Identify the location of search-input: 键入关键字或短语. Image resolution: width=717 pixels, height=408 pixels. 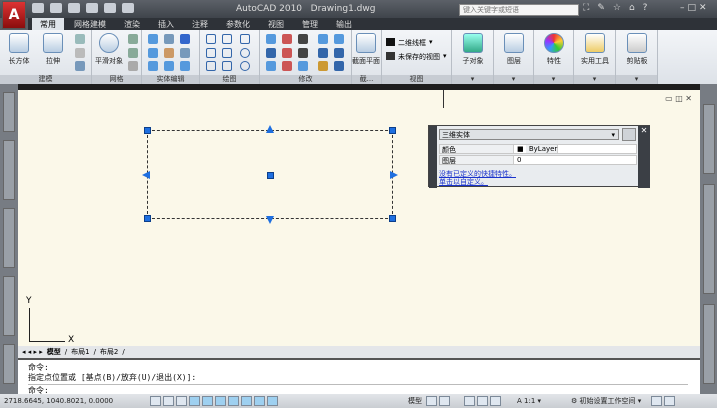
(519, 10).